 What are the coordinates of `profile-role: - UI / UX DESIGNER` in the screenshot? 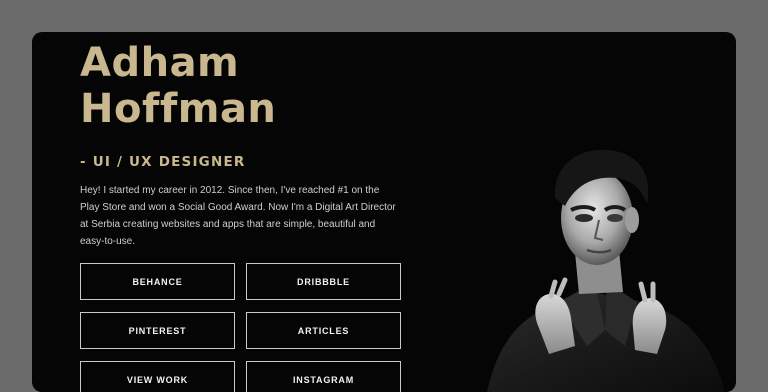 It's located at (163, 162).